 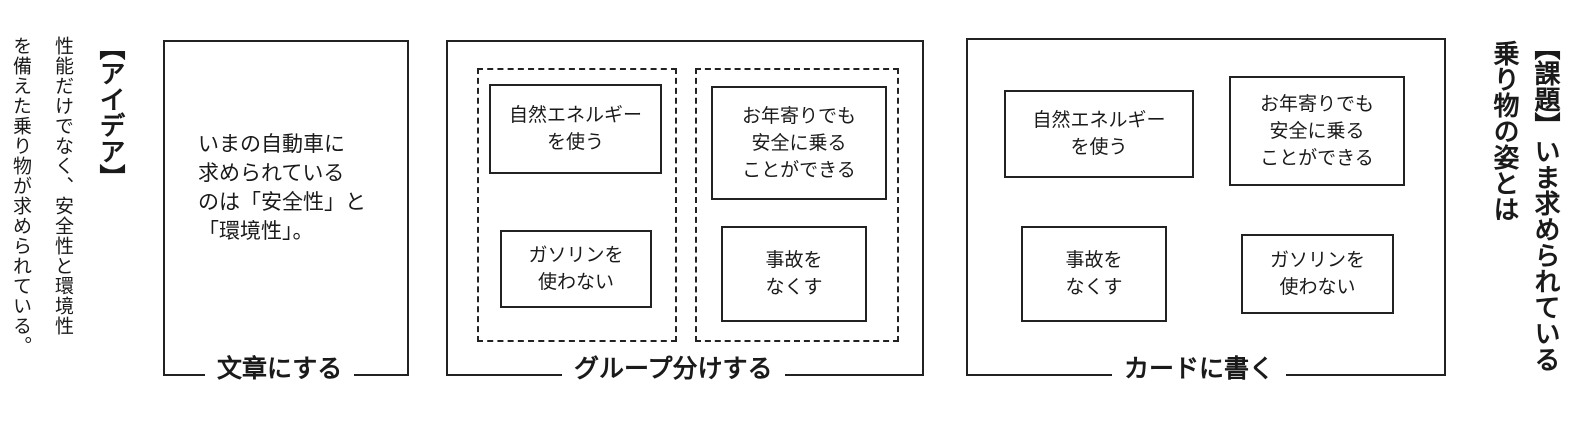 I want to click on panel-text-paragraph: いまの自動車に 求められている のは「安全性」と 「環境性」。, so click(x=282, y=187).